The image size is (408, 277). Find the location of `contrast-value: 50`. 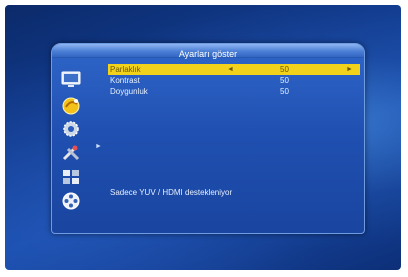

contrast-value: 50 is located at coordinates (284, 80).